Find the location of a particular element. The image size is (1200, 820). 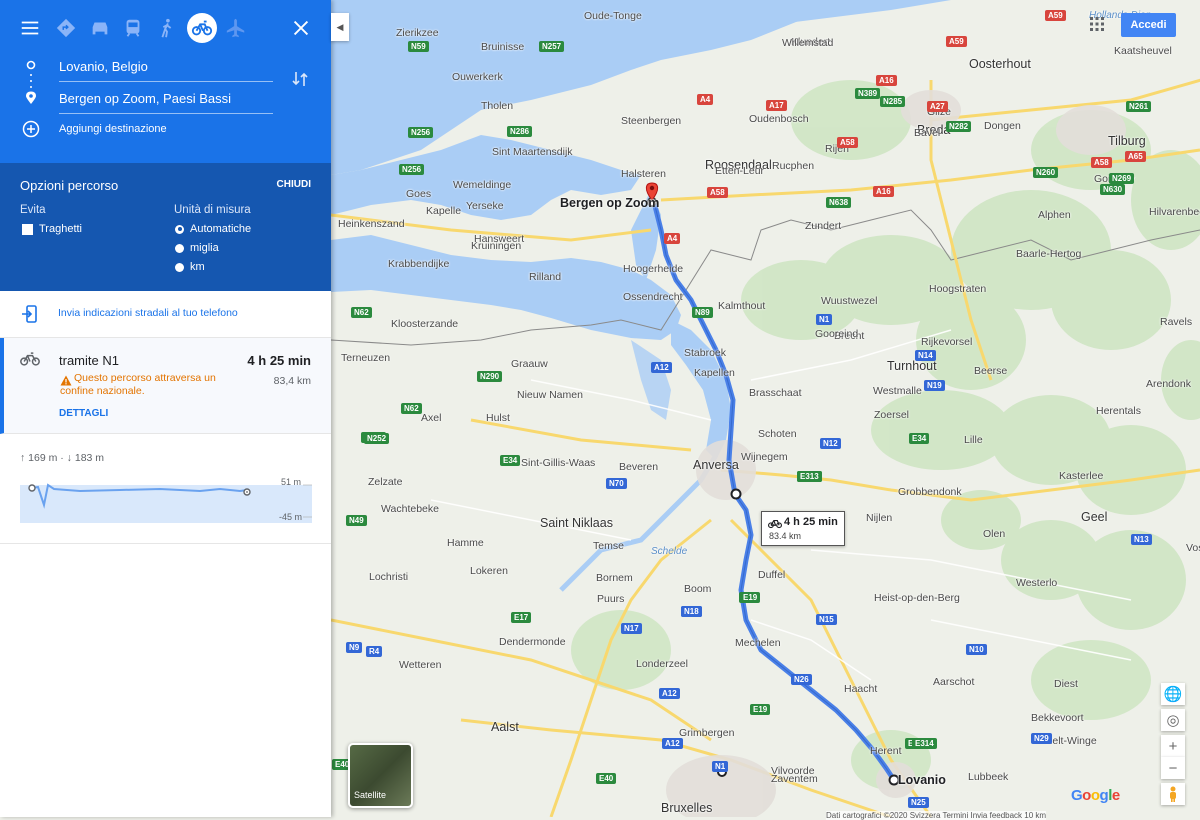

place-label: Kloosterzande is located at coordinates (425, 324).